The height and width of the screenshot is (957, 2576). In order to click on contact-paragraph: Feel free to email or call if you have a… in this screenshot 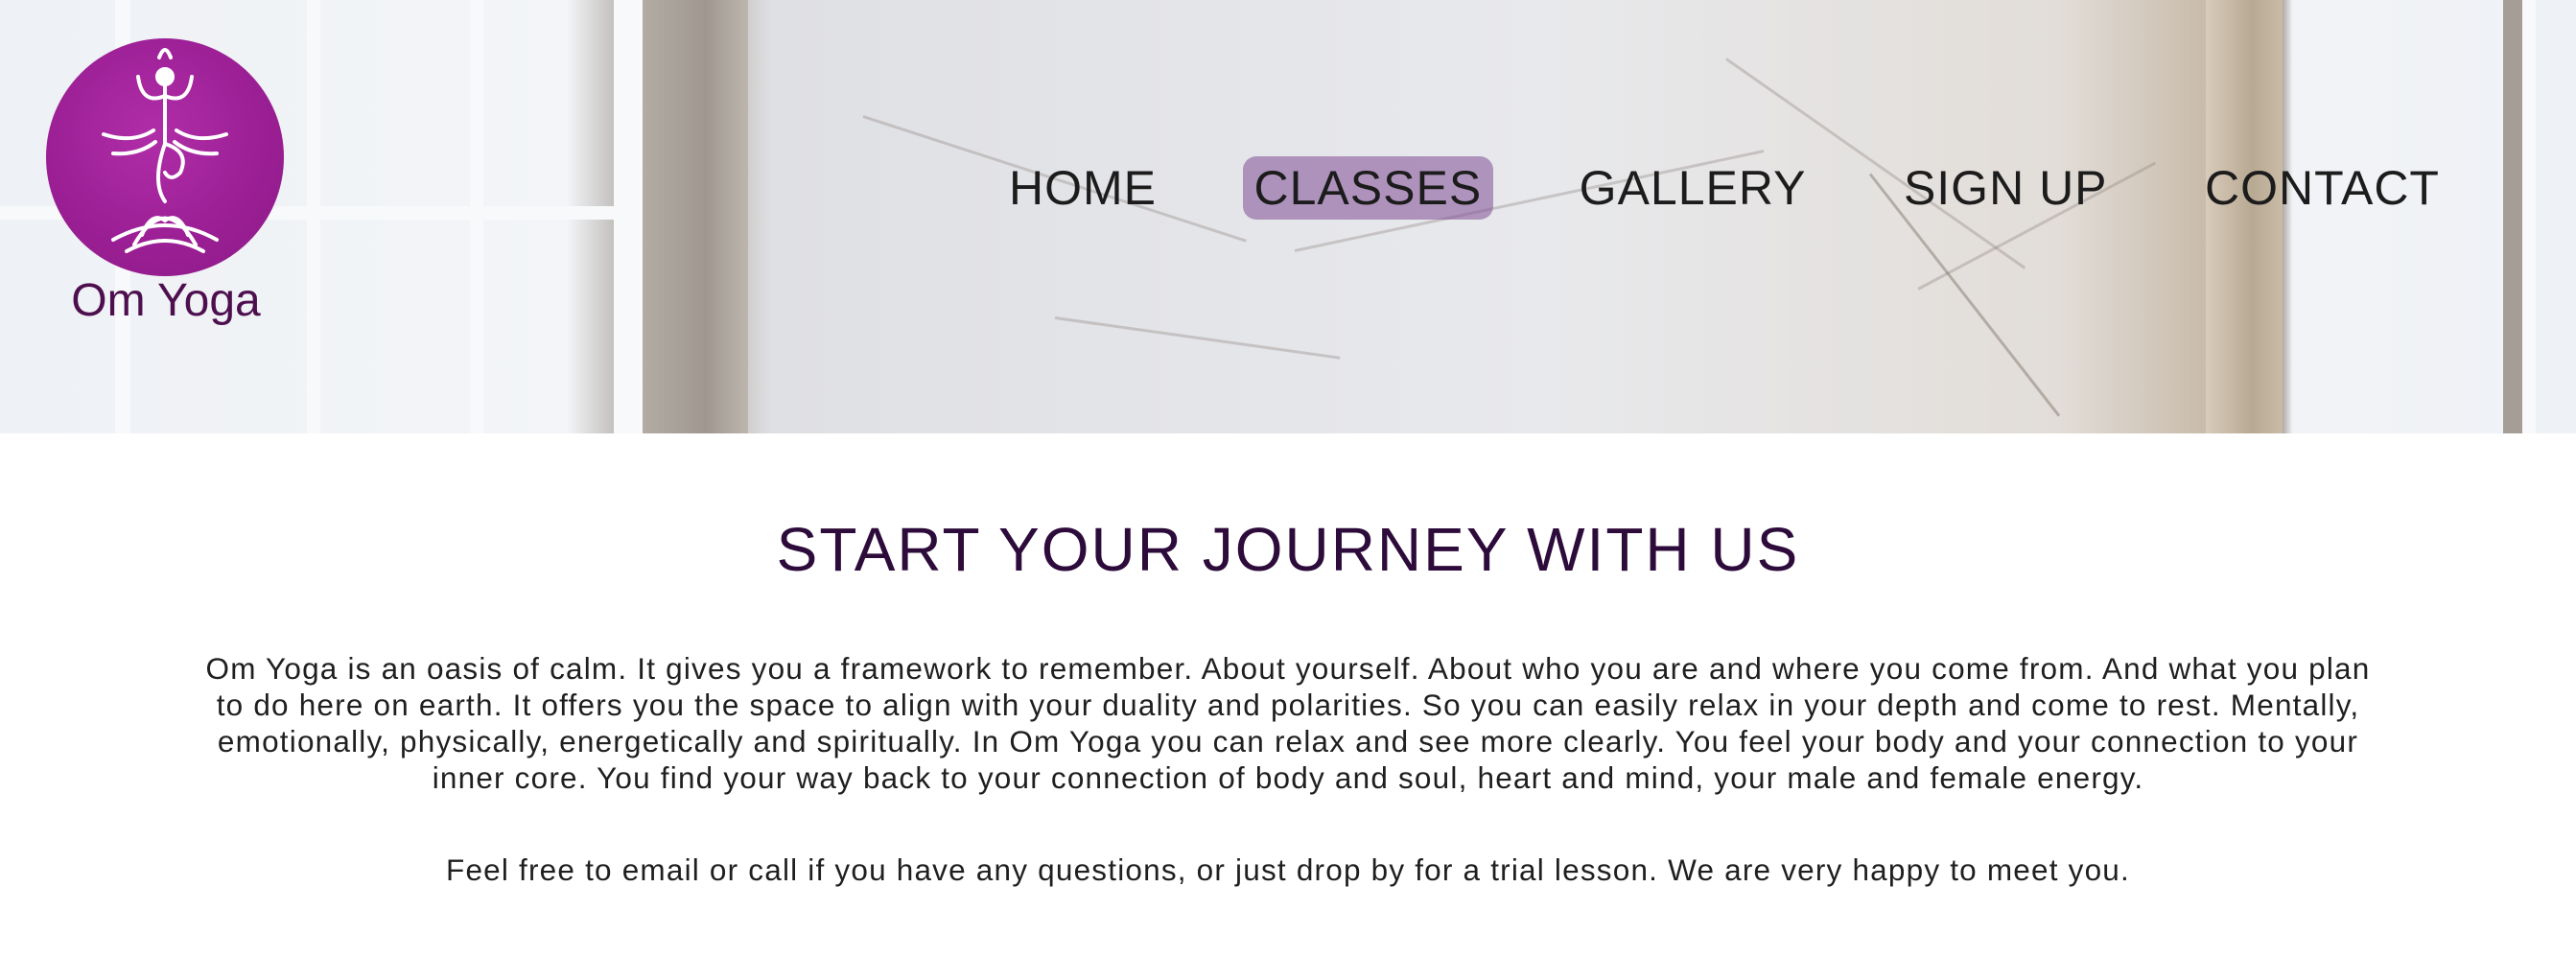, I will do `click(1288, 870)`.